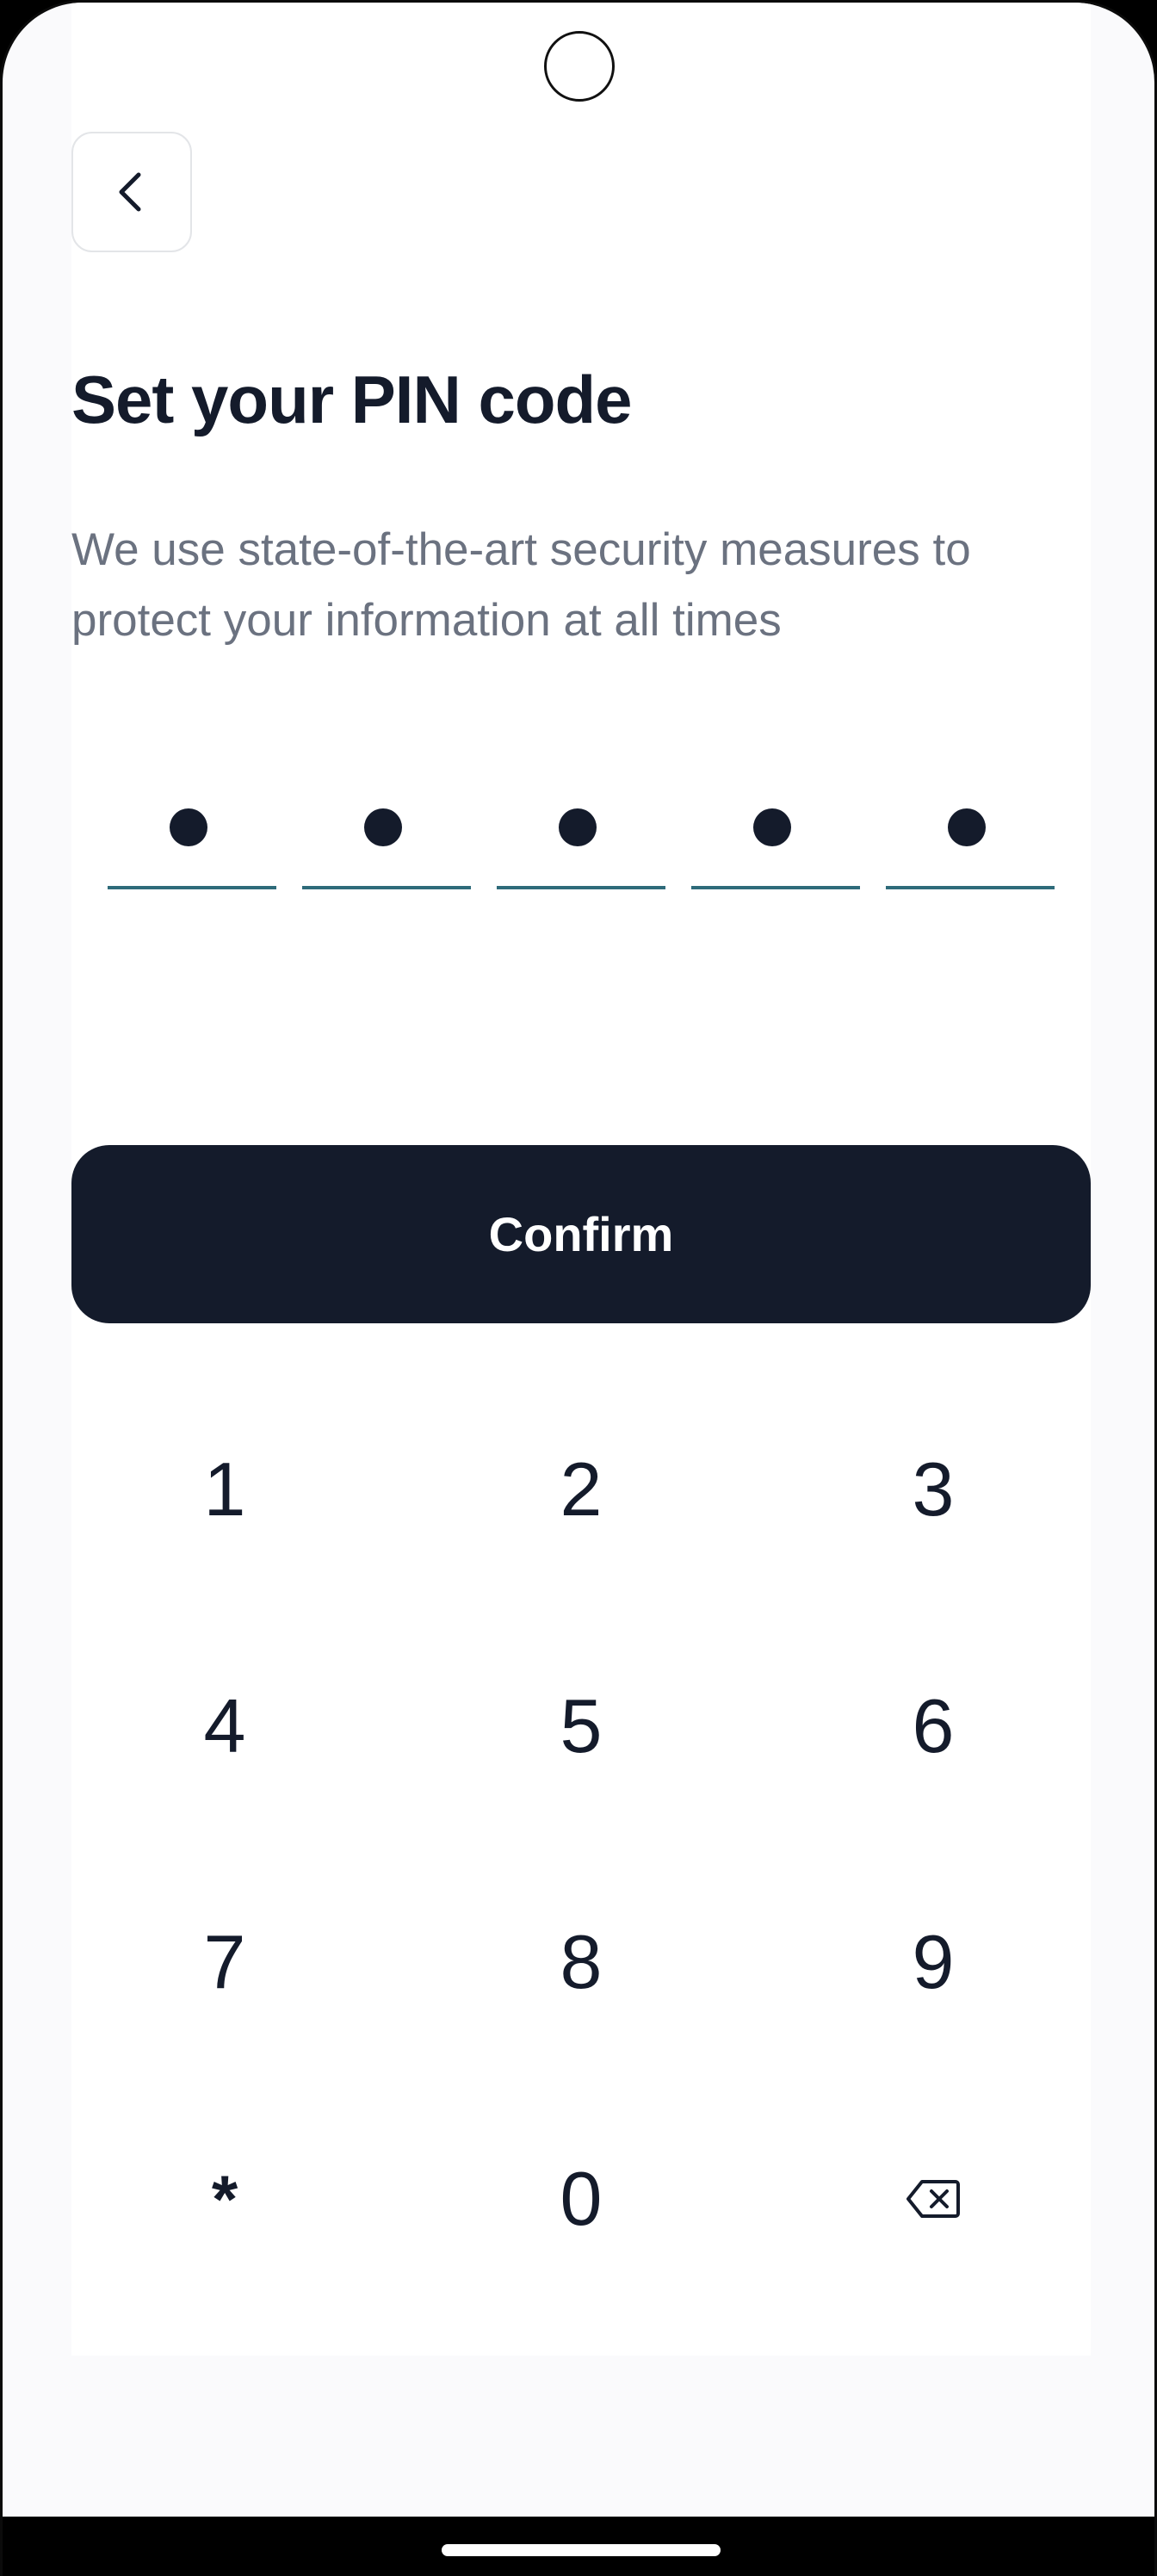 The height and width of the screenshot is (2576, 1157). I want to click on backspace-icon, so click(933, 2199).